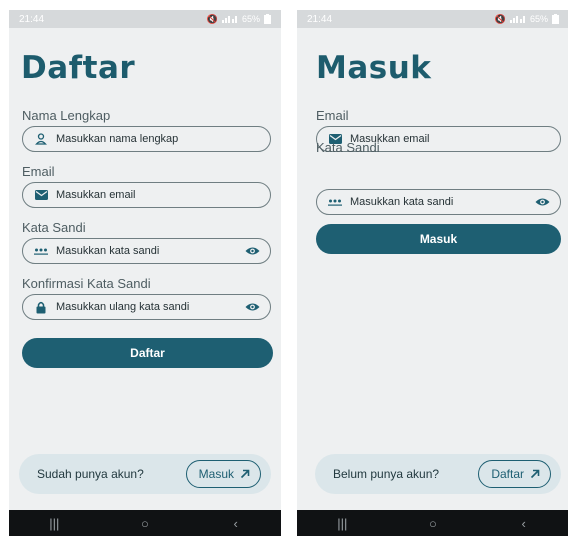 This screenshot has height=536, width=568. I want to click on login-button: Masuk, so click(438, 239).